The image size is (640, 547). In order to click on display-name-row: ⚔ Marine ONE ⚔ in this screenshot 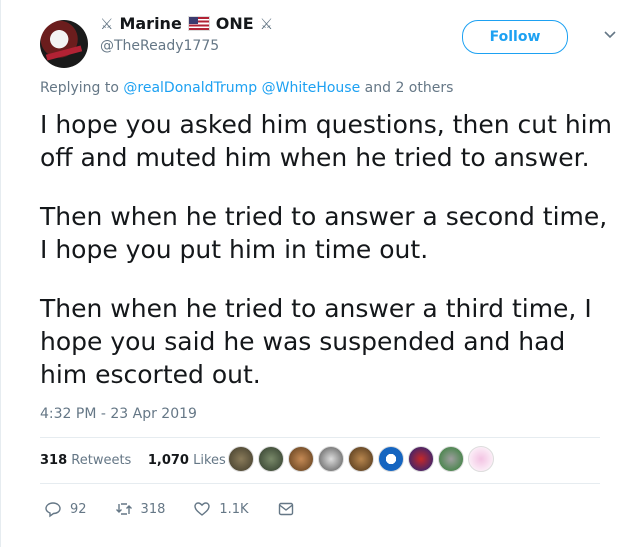, I will do `click(186, 23)`.